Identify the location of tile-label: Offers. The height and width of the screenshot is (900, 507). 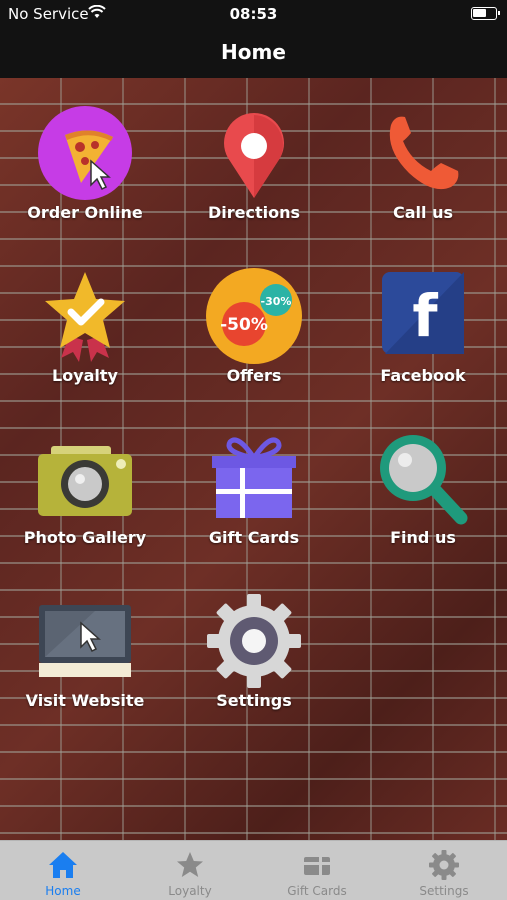
(254, 375).